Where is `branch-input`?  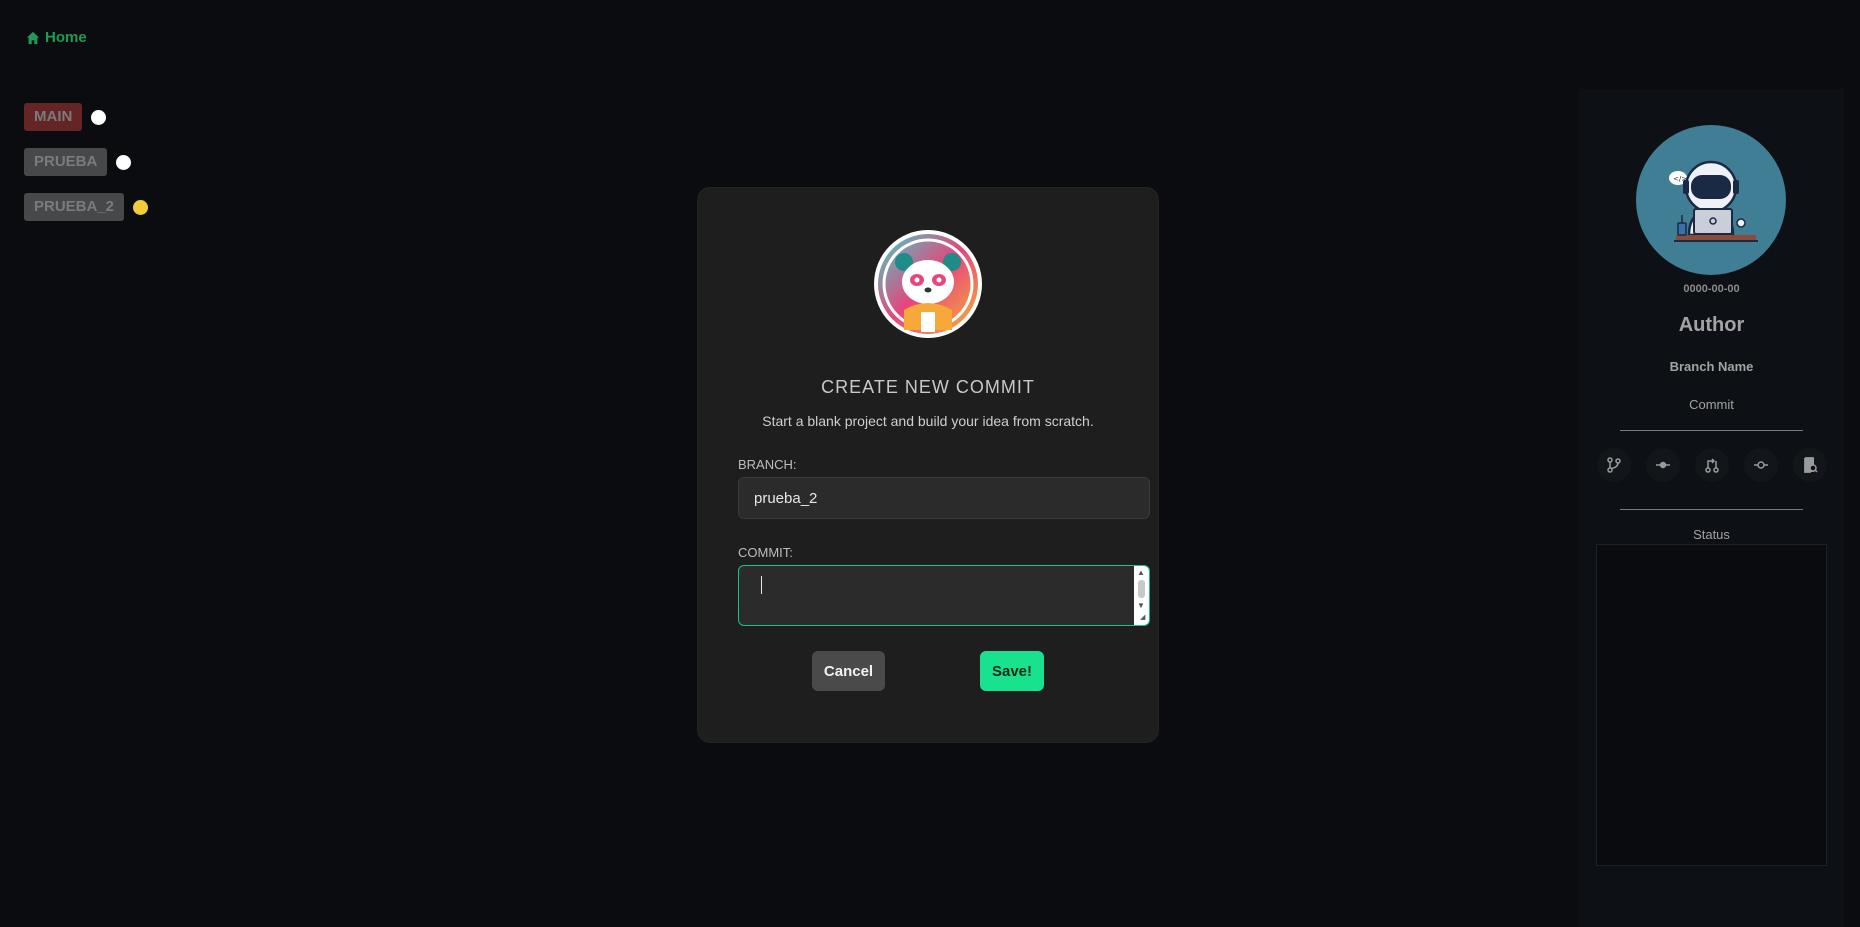 branch-input is located at coordinates (944, 498).